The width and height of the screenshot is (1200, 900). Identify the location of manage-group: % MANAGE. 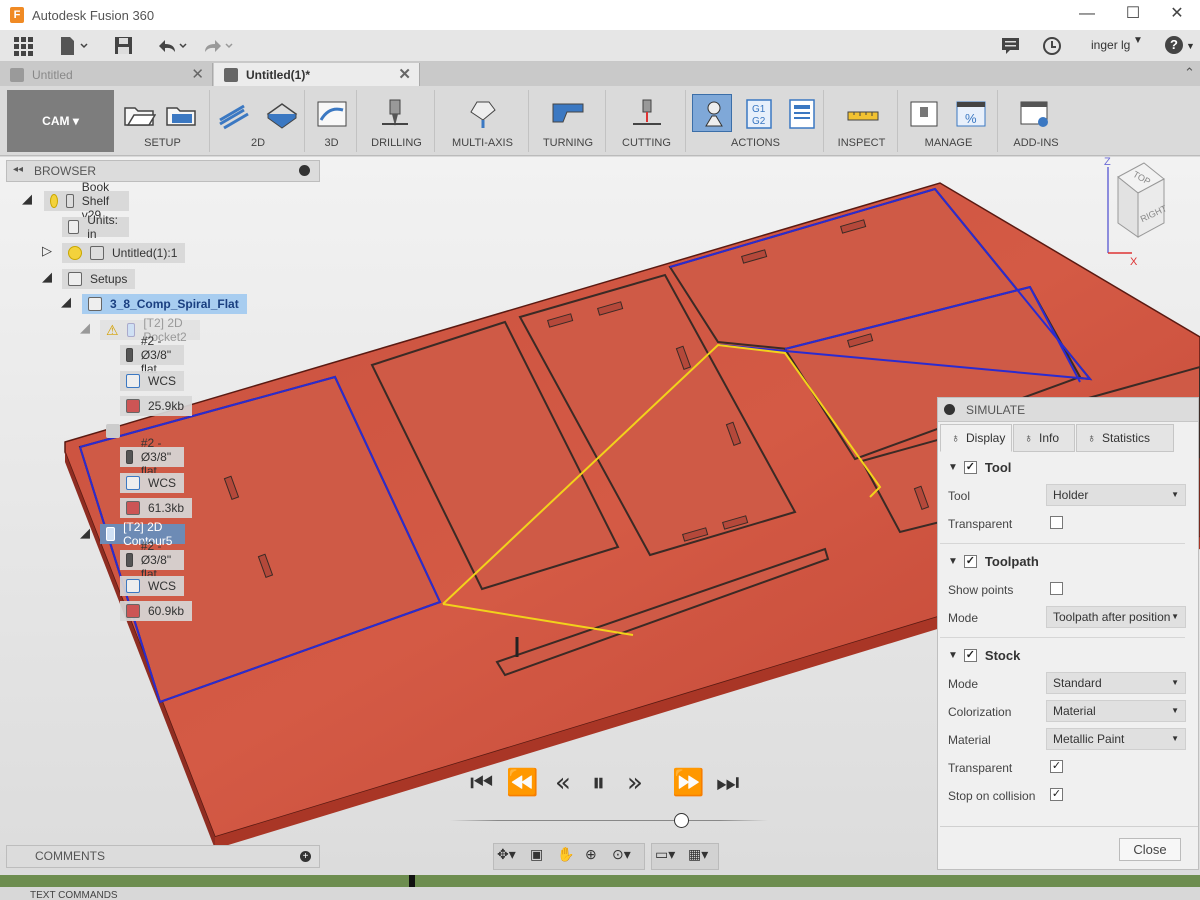
(949, 121).